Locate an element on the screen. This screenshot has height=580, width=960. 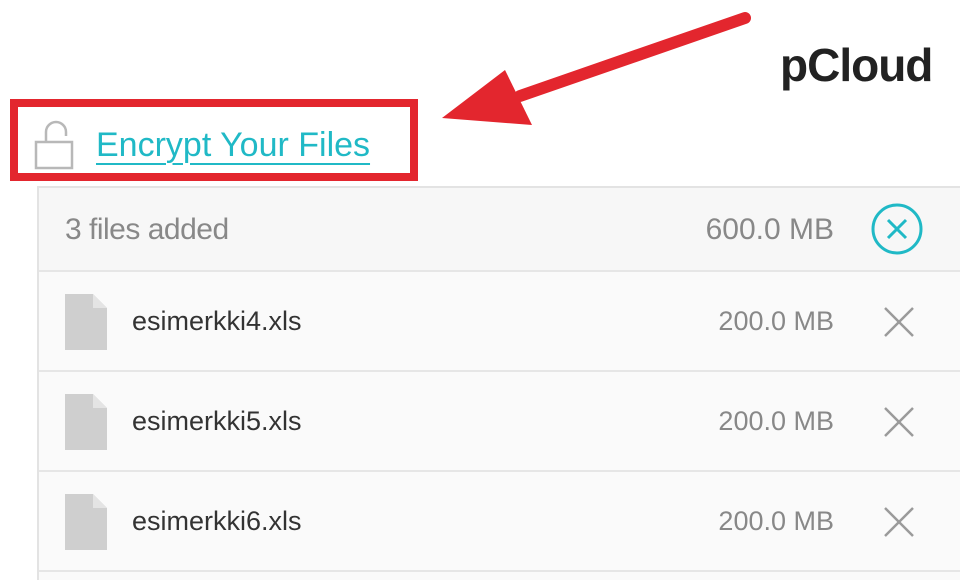
file-name: esimerkki6.xls is located at coordinates (217, 521).